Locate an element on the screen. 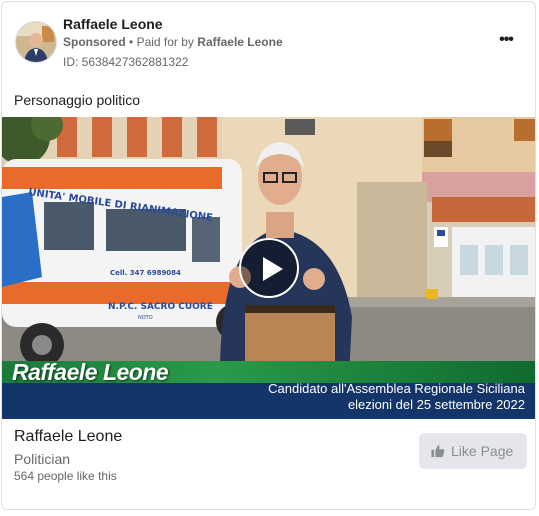  more-options-button: ••• is located at coordinates (506, 40).